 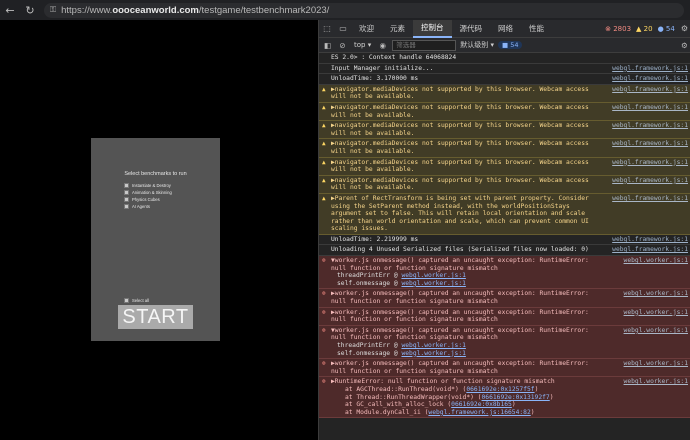 What do you see at coordinates (477, 45) in the screenshot?
I see `log-levels-select: 默认级别 ▾` at bounding box center [477, 45].